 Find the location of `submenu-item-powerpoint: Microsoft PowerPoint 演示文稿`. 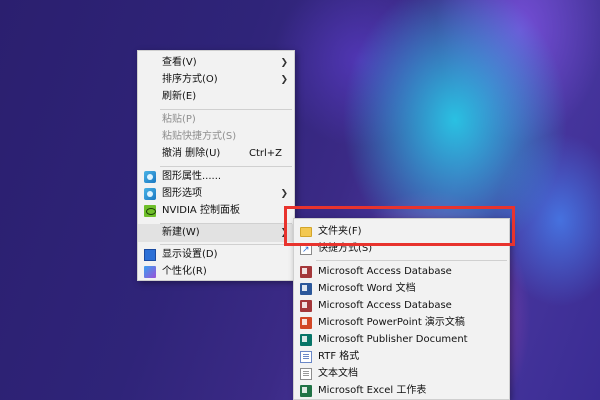

submenu-item-powerpoint: Microsoft PowerPoint 演示文稿 is located at coordinates (401, 323).